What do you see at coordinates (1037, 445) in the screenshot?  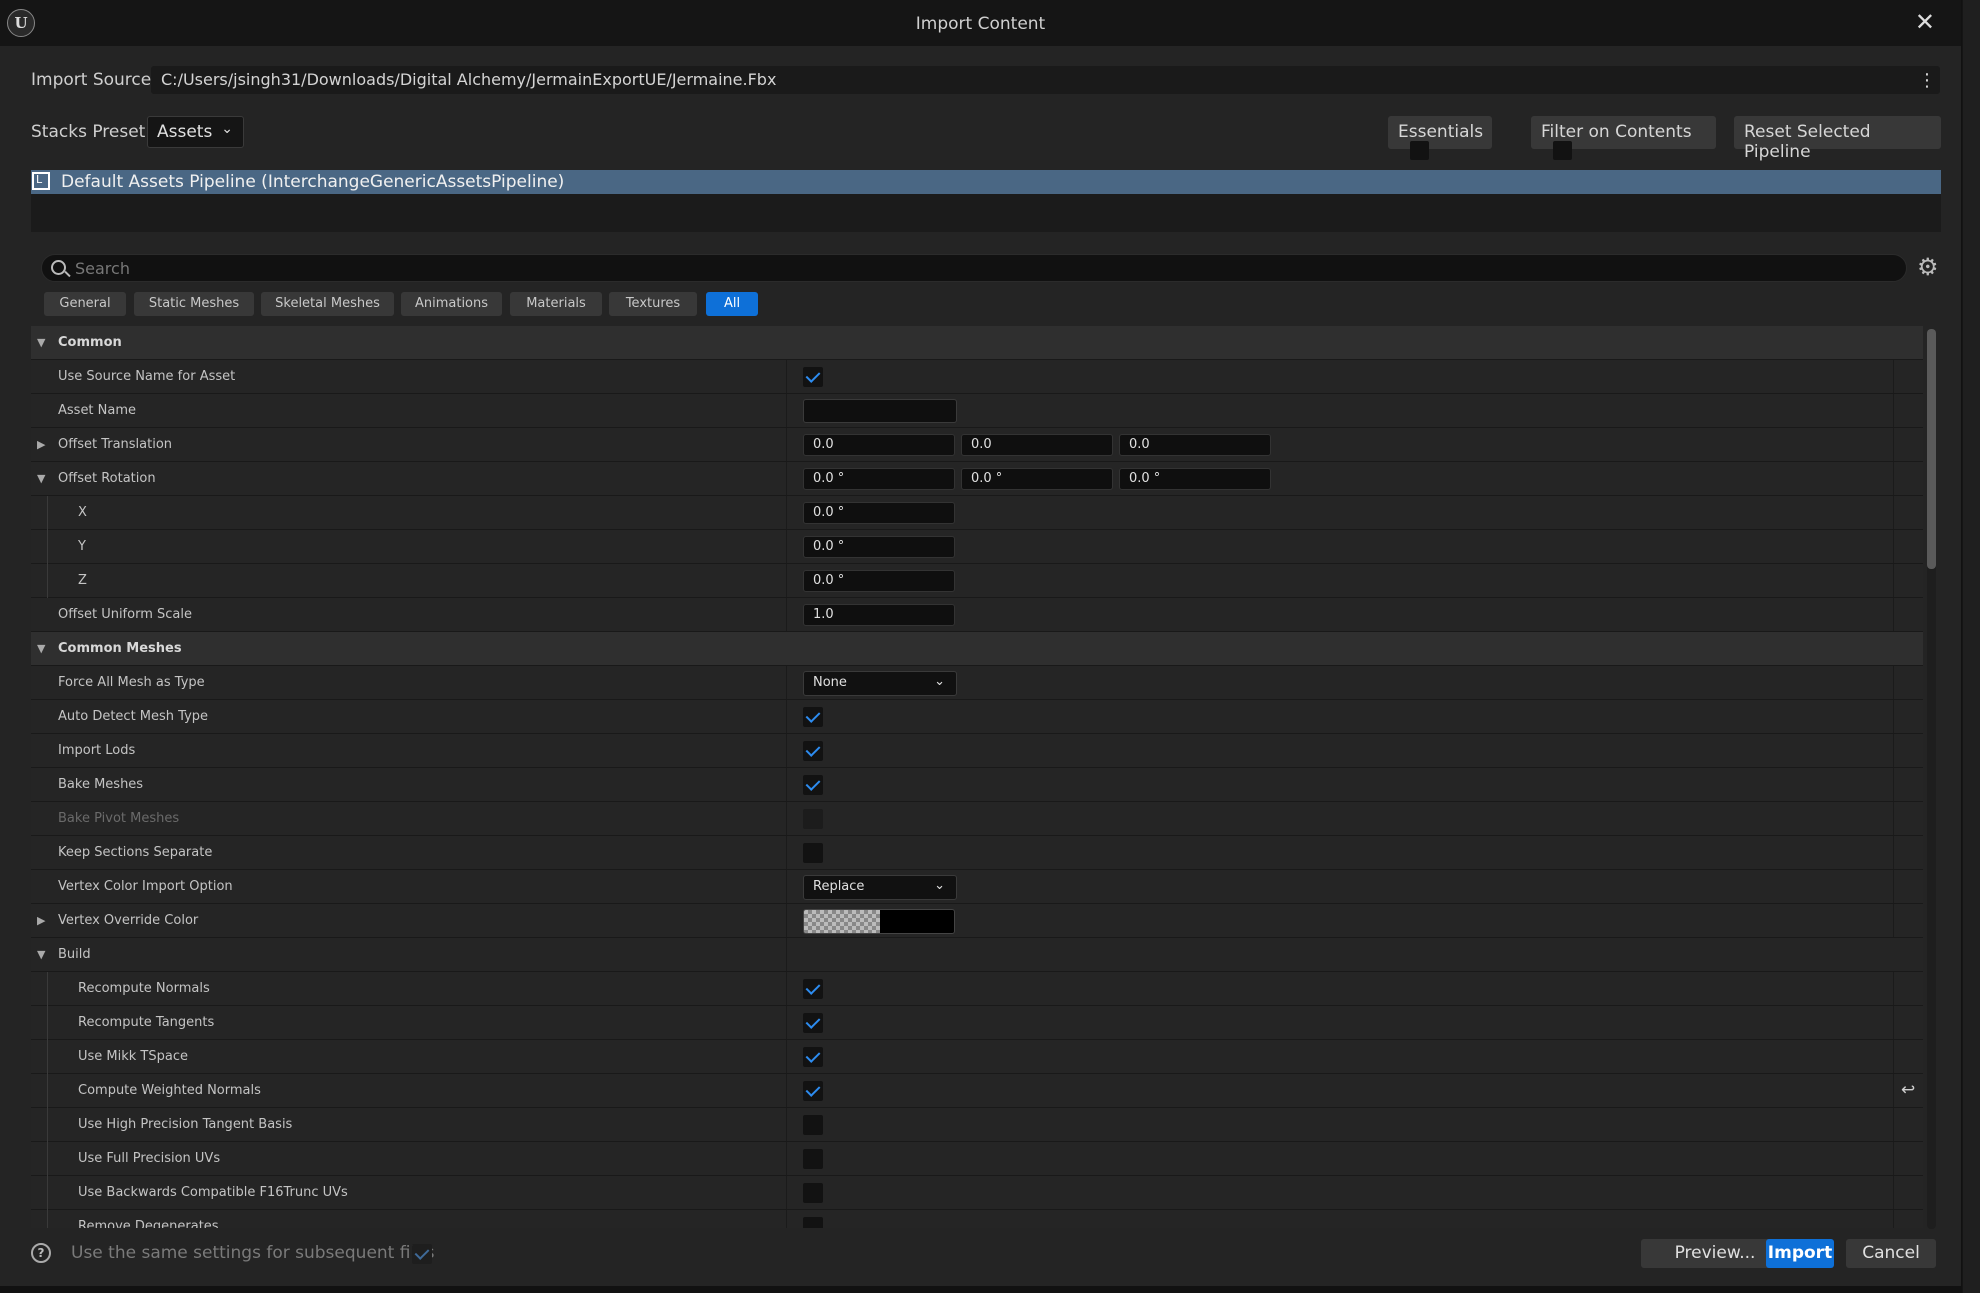 I see `offset-translation-y-input: 0.0` at bounding box center [1037, 445].